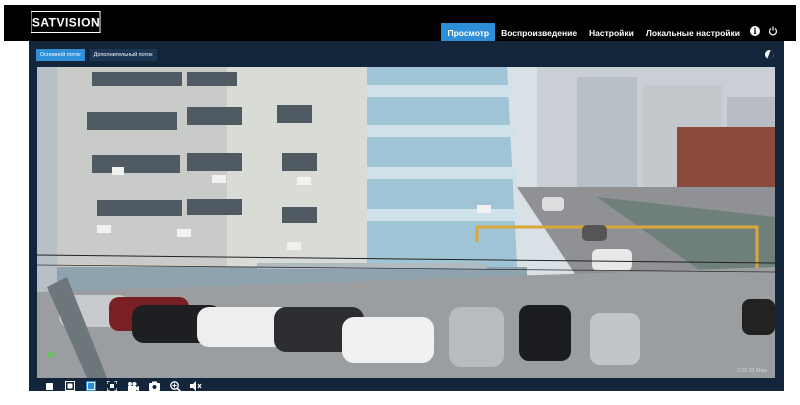 Image resolution: width=800 pixels, height=405 pixels. What do you see at coordinates (755, 31) in the screenshot?
I see `info-icon: i` at bounding box center [755, 31].